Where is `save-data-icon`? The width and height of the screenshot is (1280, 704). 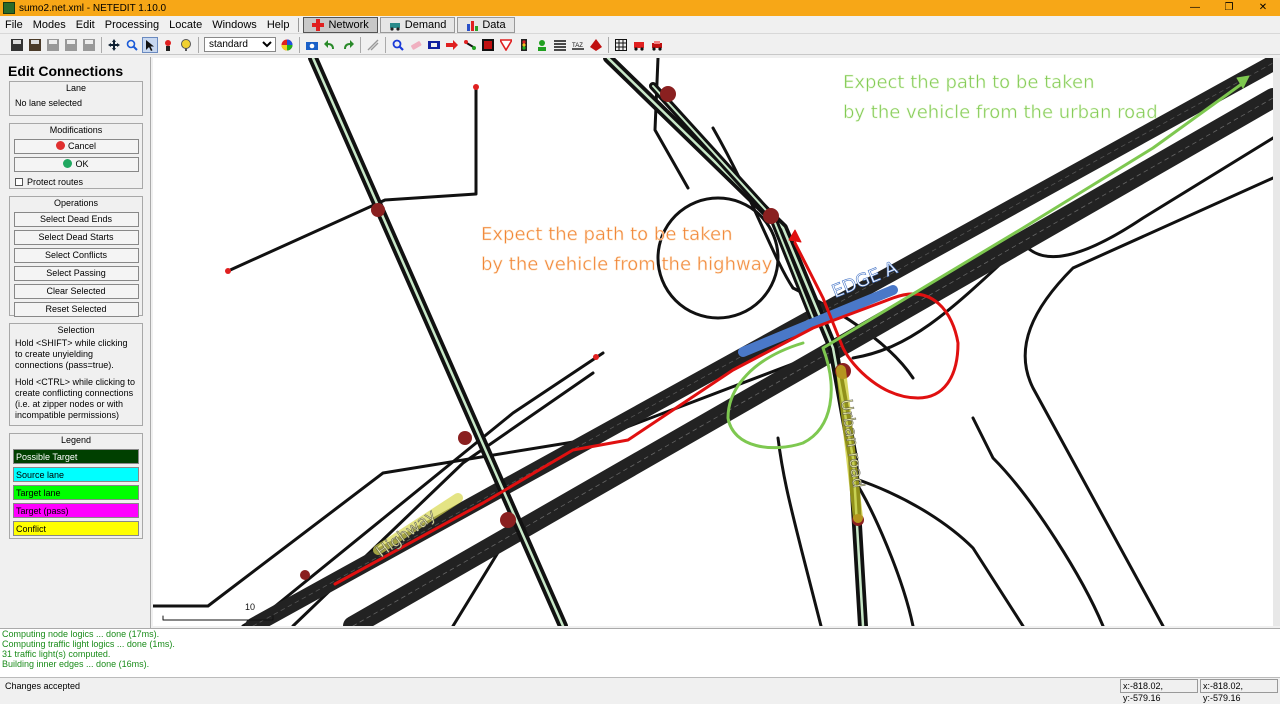 save-data-icon is located at coordinates (89, 45).